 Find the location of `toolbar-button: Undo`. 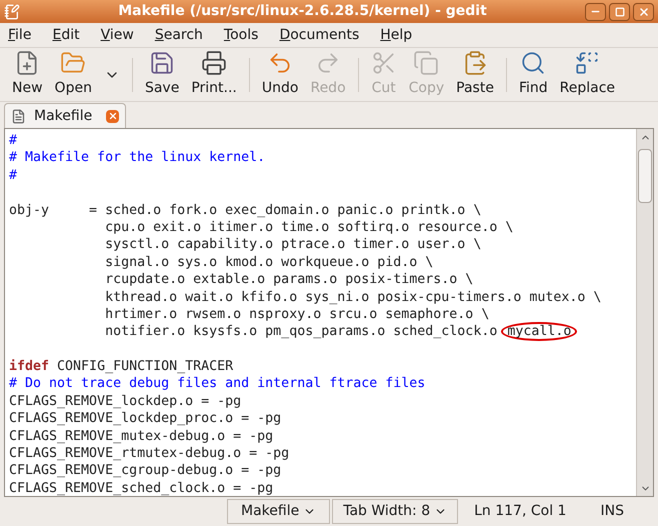

toolbar-button: Undo is located at coordinates (280, 74).